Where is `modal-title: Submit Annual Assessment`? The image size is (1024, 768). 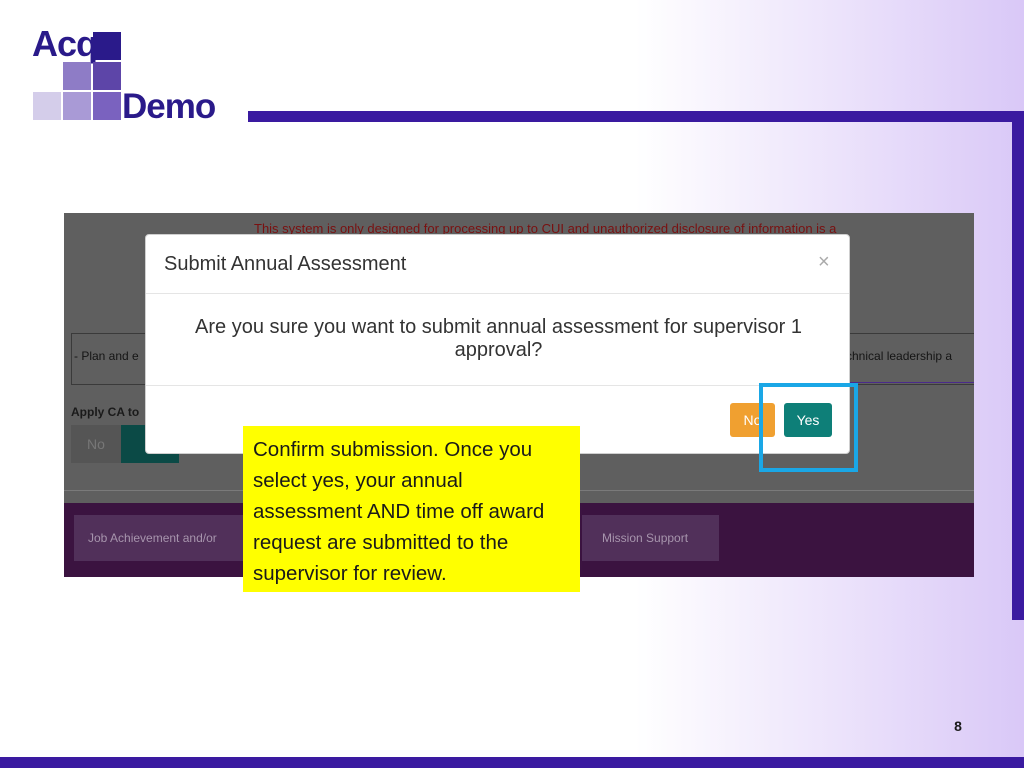
modal-title: Submit Annual Assessment is located at coordinates (285, 264).